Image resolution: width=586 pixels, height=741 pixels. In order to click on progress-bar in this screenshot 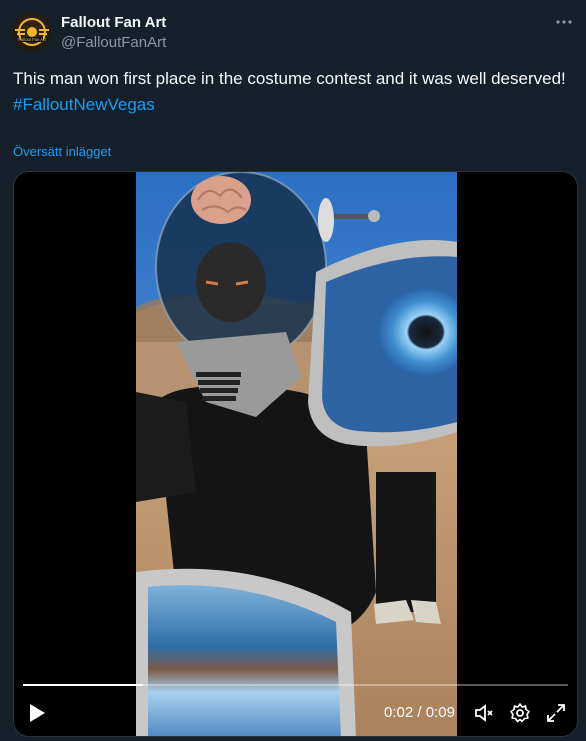, I will do `click(295, 685)`.